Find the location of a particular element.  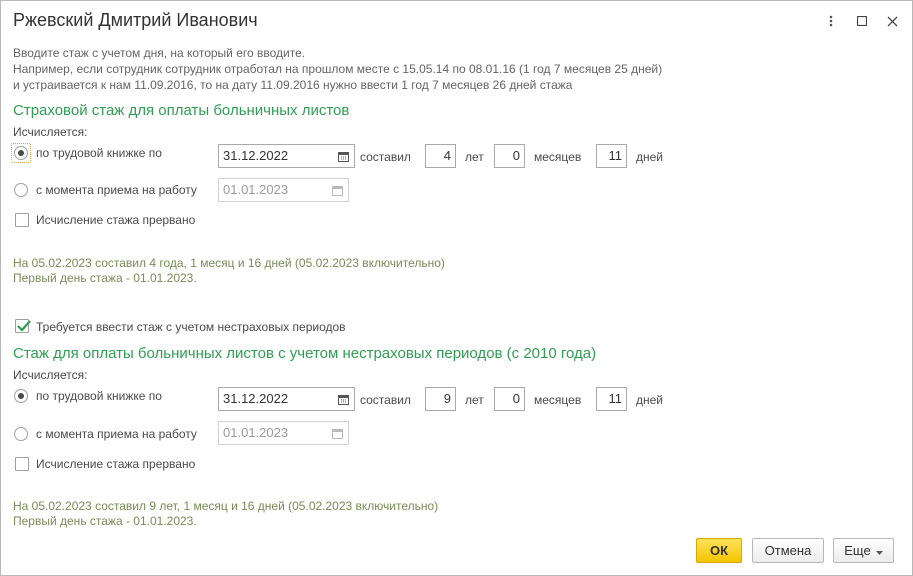

section1-radio-workbook is located at coordinates (21, 153).